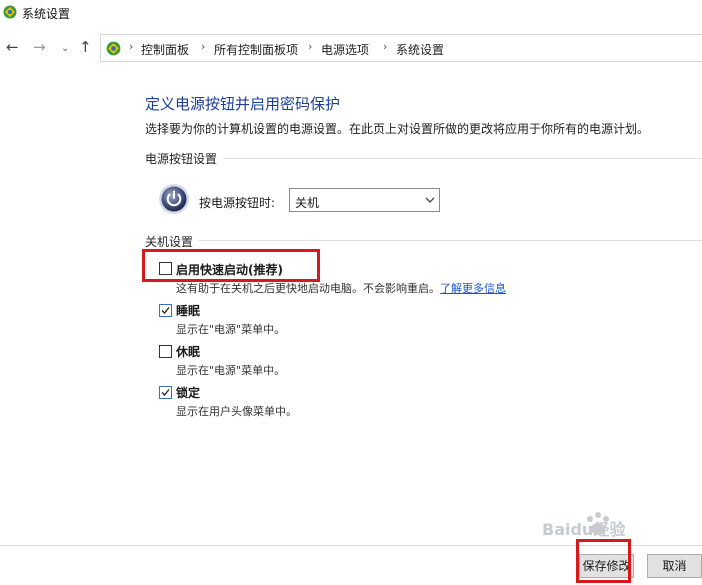 This screenshot has height=585, width=702. I want to click on svg-text: Baidu经验, so click(584, 529).